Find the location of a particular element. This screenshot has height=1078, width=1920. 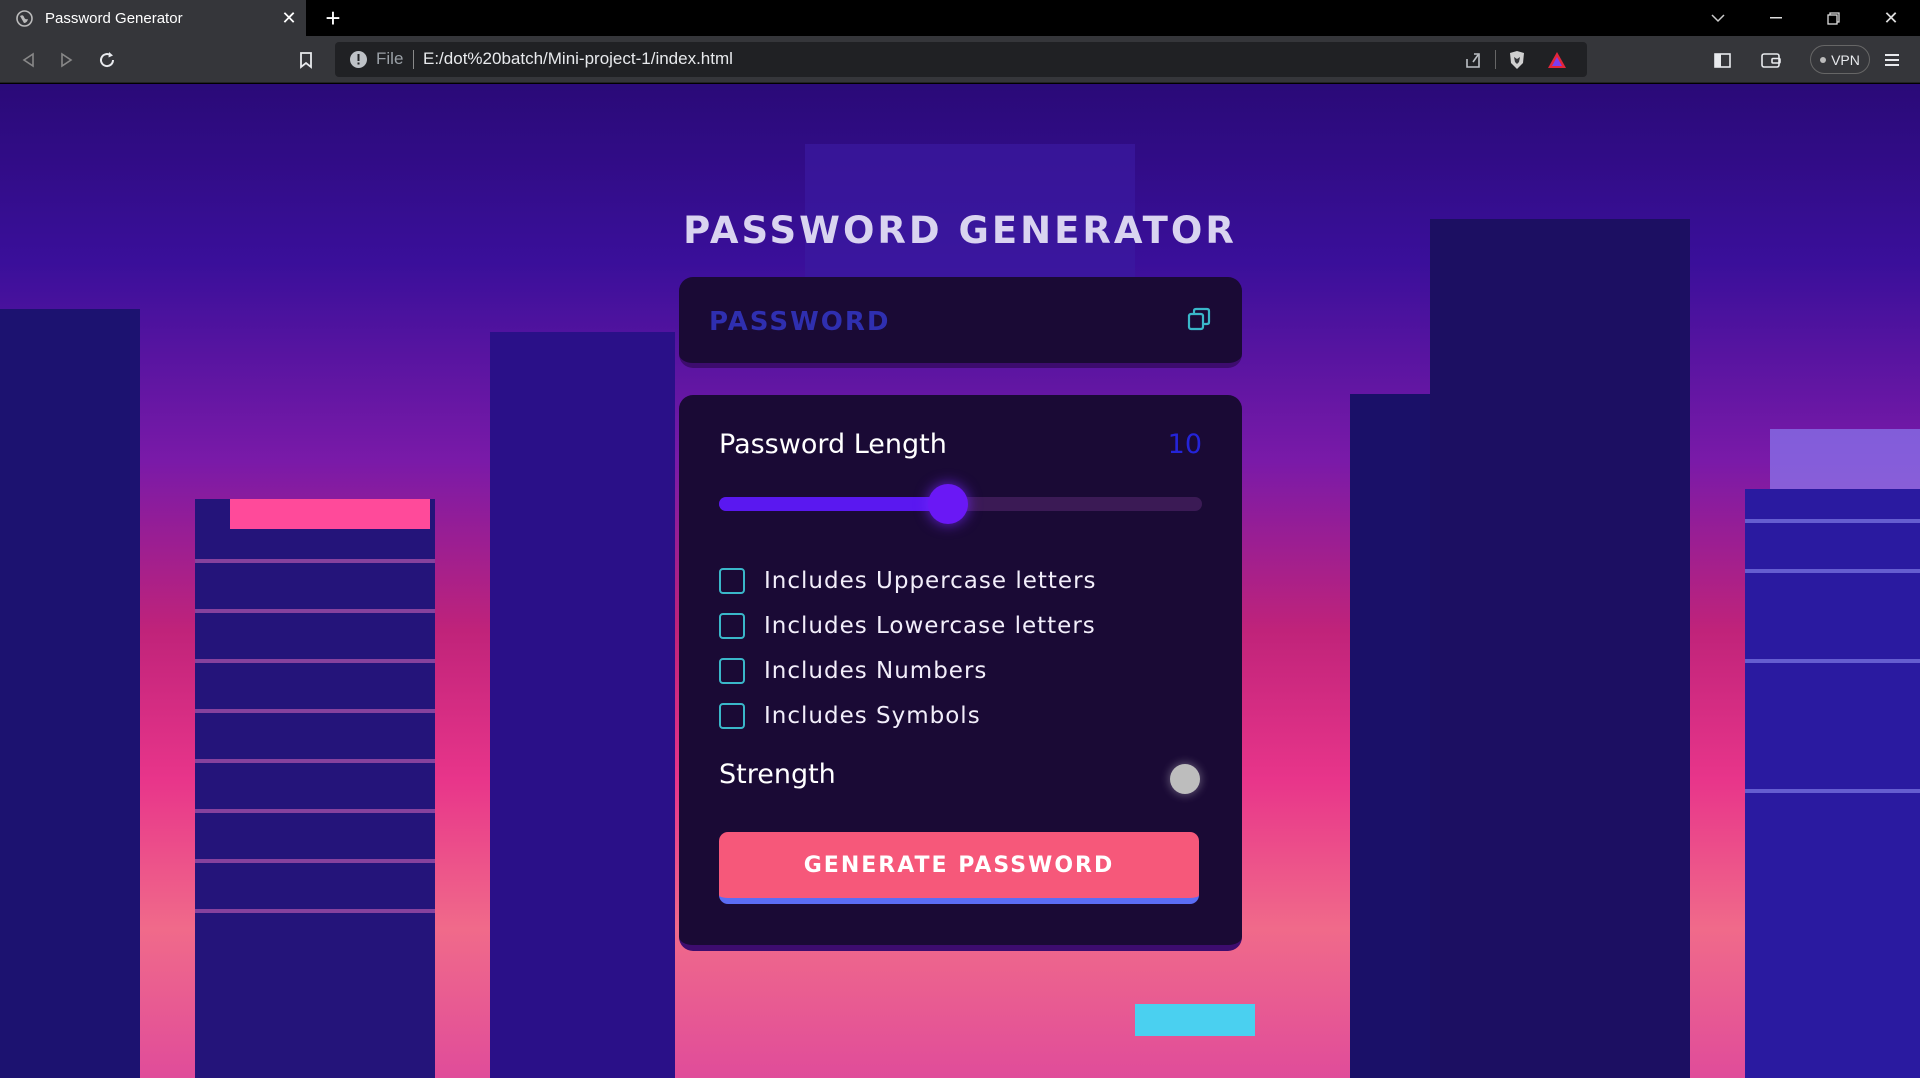

vpn-button: VPN is located at coordinates (1840, 59).